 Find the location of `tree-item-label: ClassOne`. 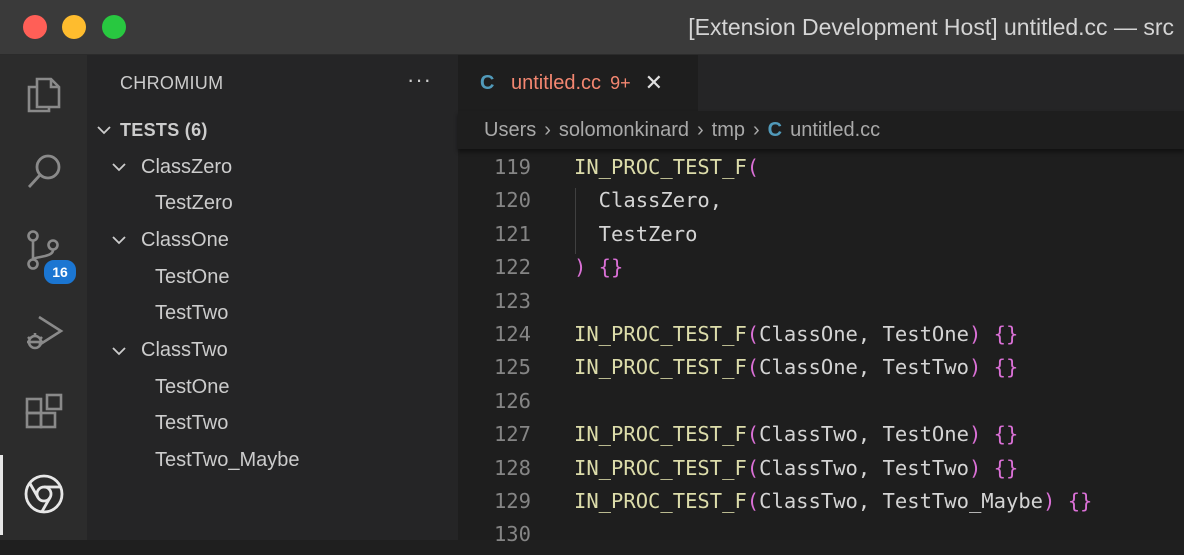

tree-item-label: ClassOne is located at coordinates (185, 239).